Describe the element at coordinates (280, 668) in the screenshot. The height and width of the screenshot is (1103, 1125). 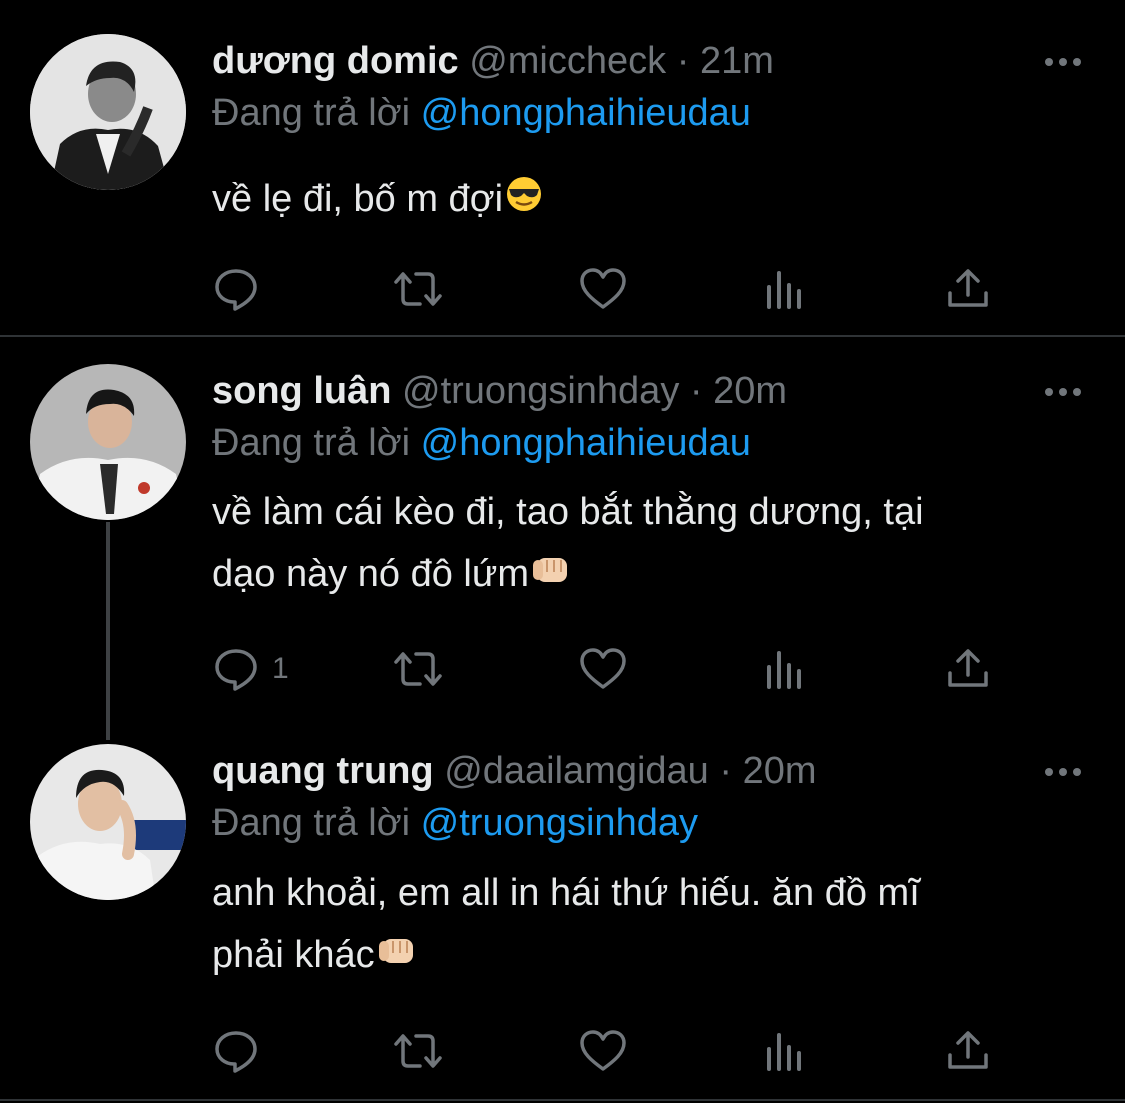
I see `reply-count: 1` at that location.